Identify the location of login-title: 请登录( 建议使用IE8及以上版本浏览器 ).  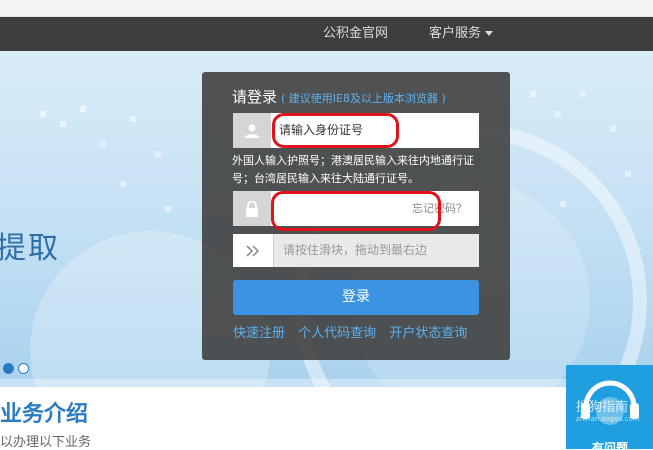
(339, 96).